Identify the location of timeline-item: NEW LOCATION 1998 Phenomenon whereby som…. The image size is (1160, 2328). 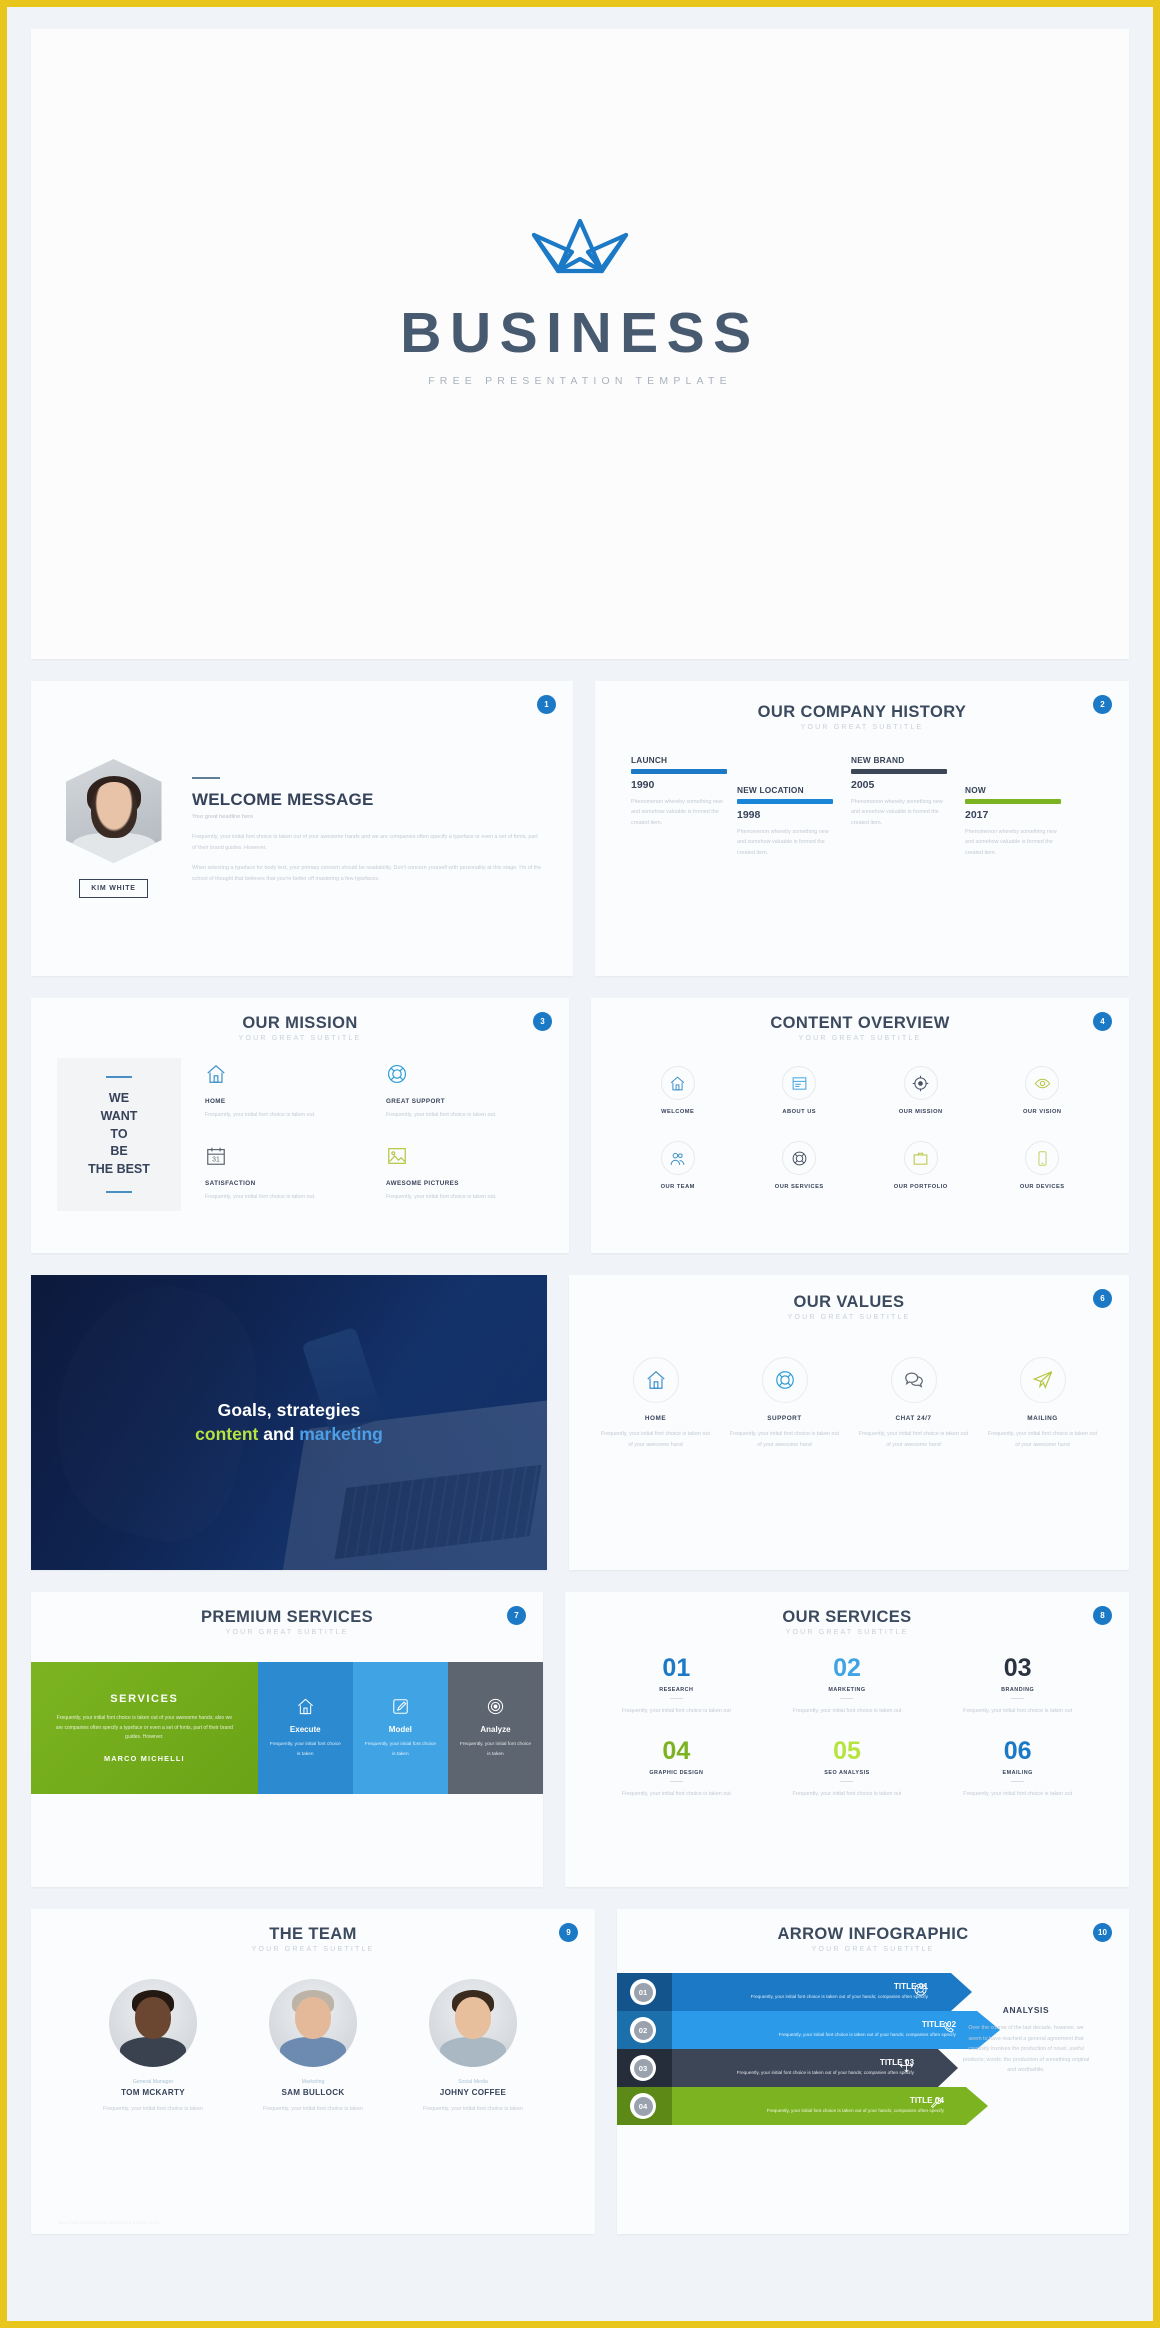
(785, 821).